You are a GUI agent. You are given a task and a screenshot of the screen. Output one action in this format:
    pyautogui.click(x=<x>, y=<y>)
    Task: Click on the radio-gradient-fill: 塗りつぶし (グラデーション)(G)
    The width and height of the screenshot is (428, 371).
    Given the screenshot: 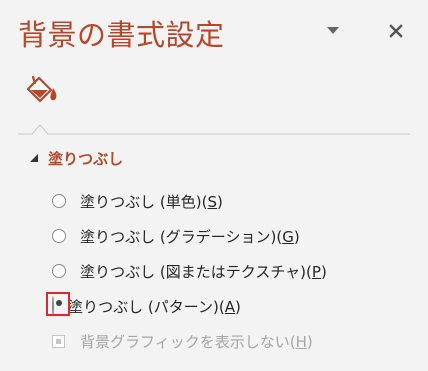 What is the action you would take?
    pyautogui.click(x=176, y=236)
    